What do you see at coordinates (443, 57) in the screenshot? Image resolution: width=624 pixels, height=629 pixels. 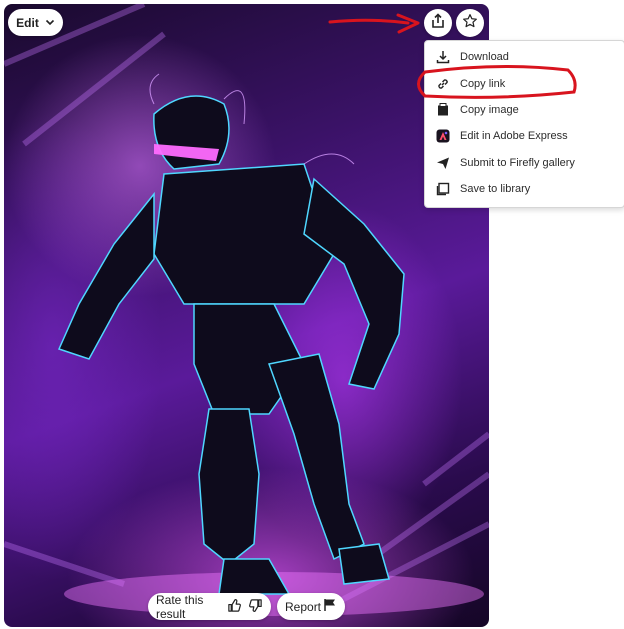 I see `download-icon` at bounding box center [443, 57].